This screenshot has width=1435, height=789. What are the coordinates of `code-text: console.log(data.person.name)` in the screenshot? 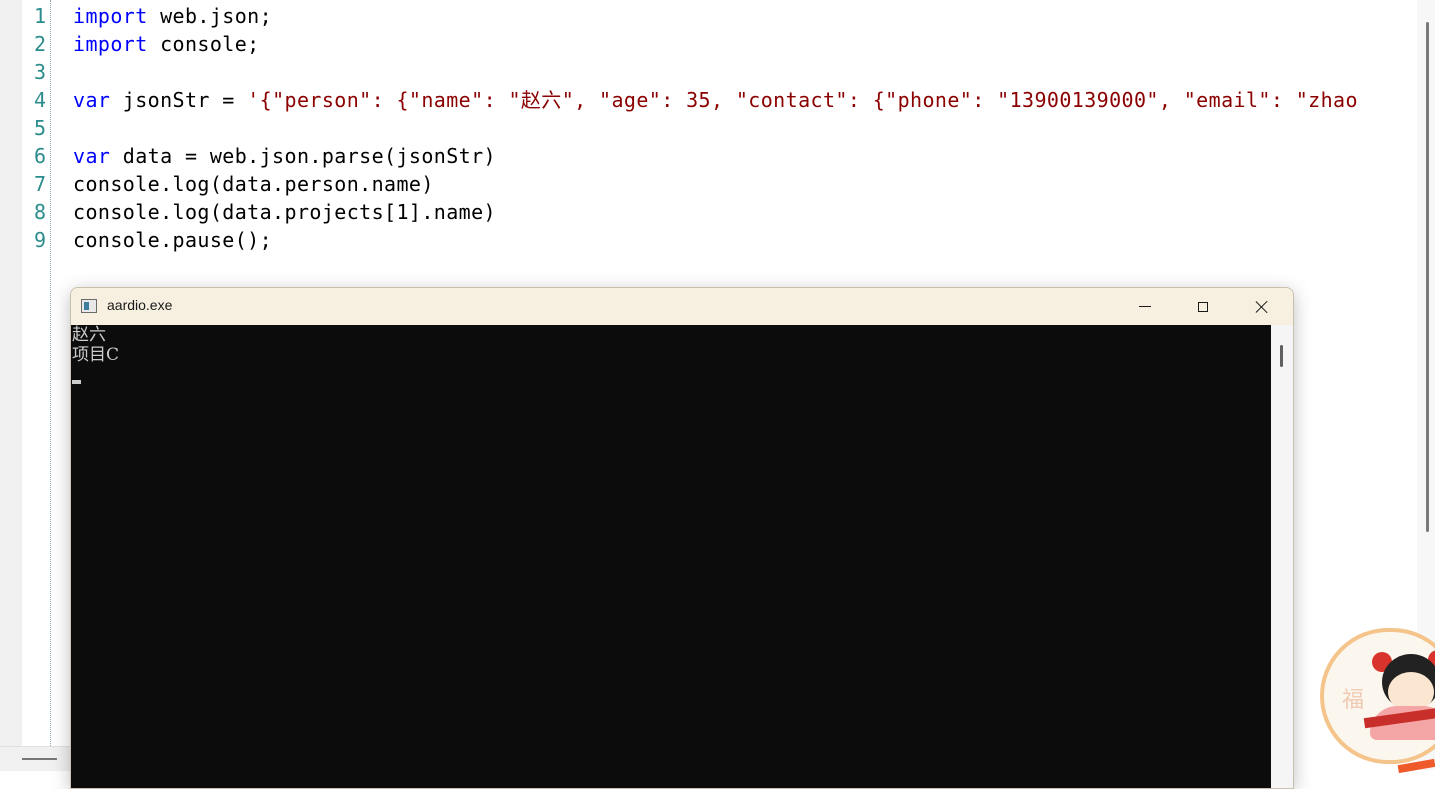 It's located at (253, 184).